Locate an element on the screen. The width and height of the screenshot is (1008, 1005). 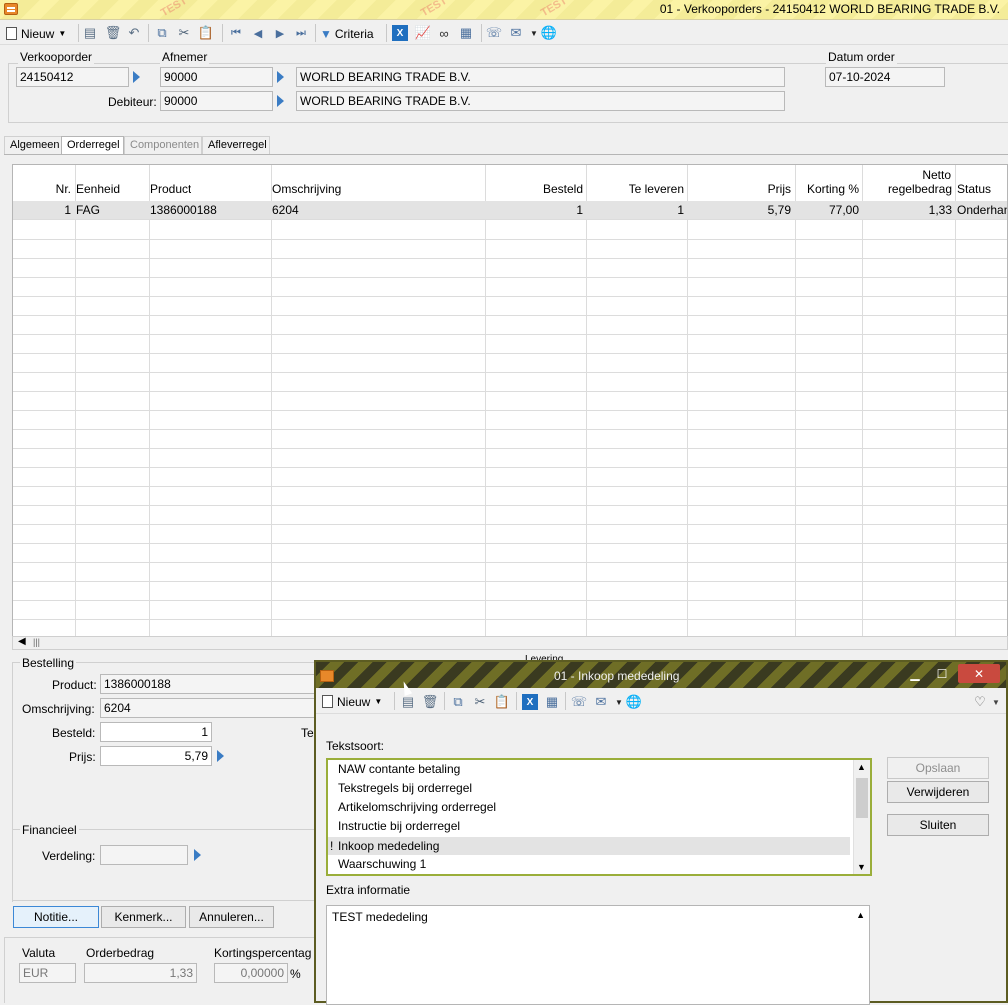
verwijderen-button: Verwijderen is located at coordinates (938, 792).